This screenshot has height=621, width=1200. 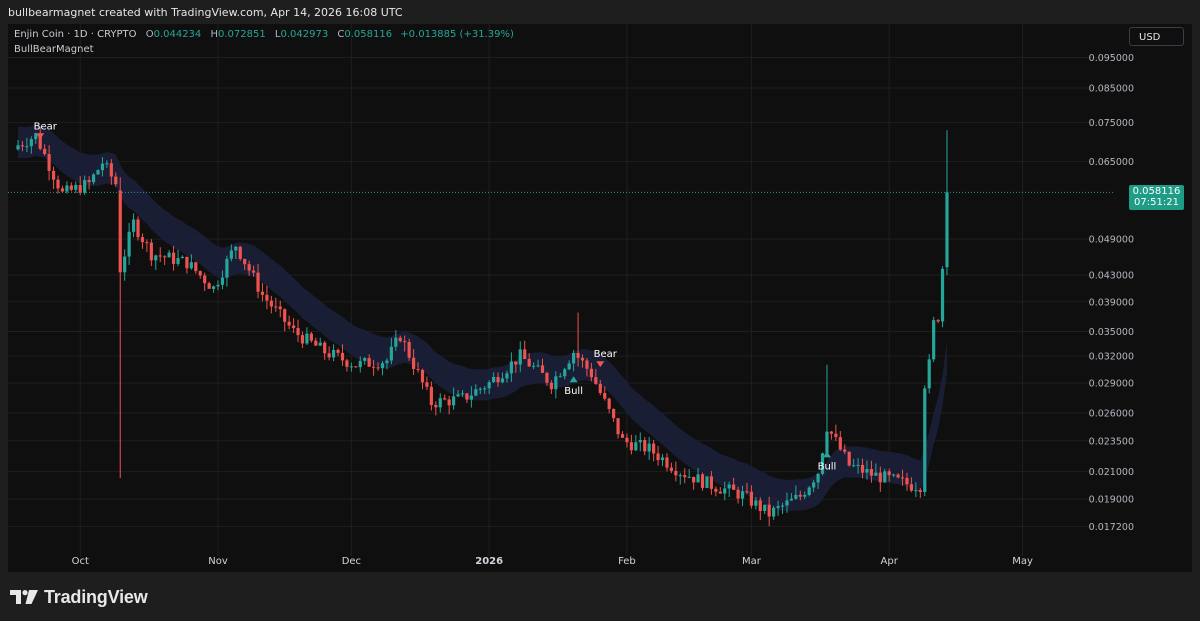 I want to click on symbol-title: Enjin Coin · 1D · CRYPTO, so click(x=75, y=34).